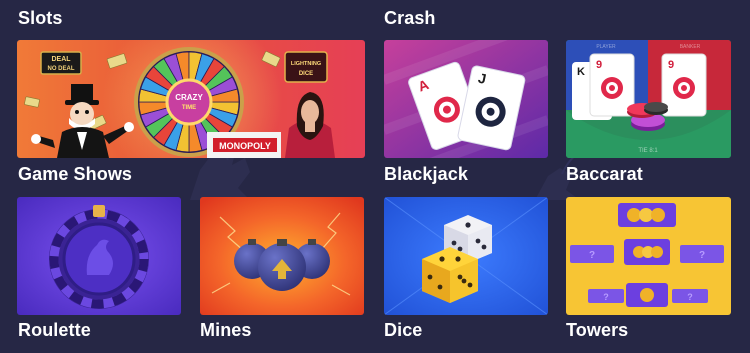 Image resolution: width=750 pixels, height=353 pixels. I want to click on svg-text: MONOPOLY, so click(245, 146).